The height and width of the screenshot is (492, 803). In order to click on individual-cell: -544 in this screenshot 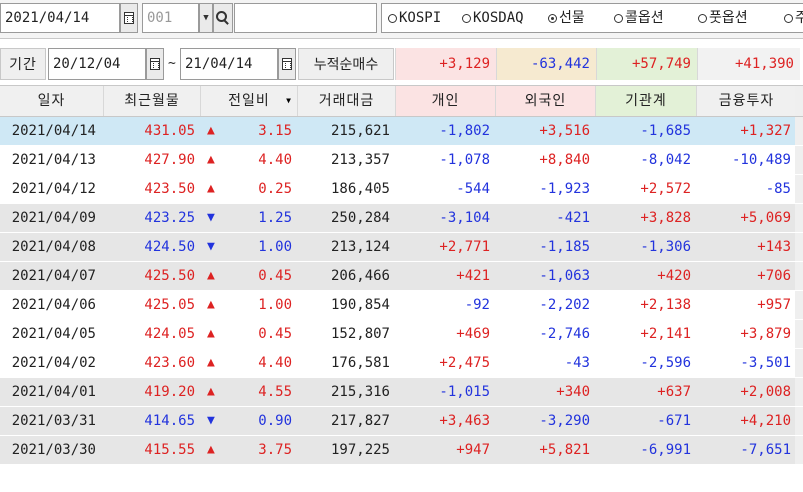, I will do `click(446, 189)`.